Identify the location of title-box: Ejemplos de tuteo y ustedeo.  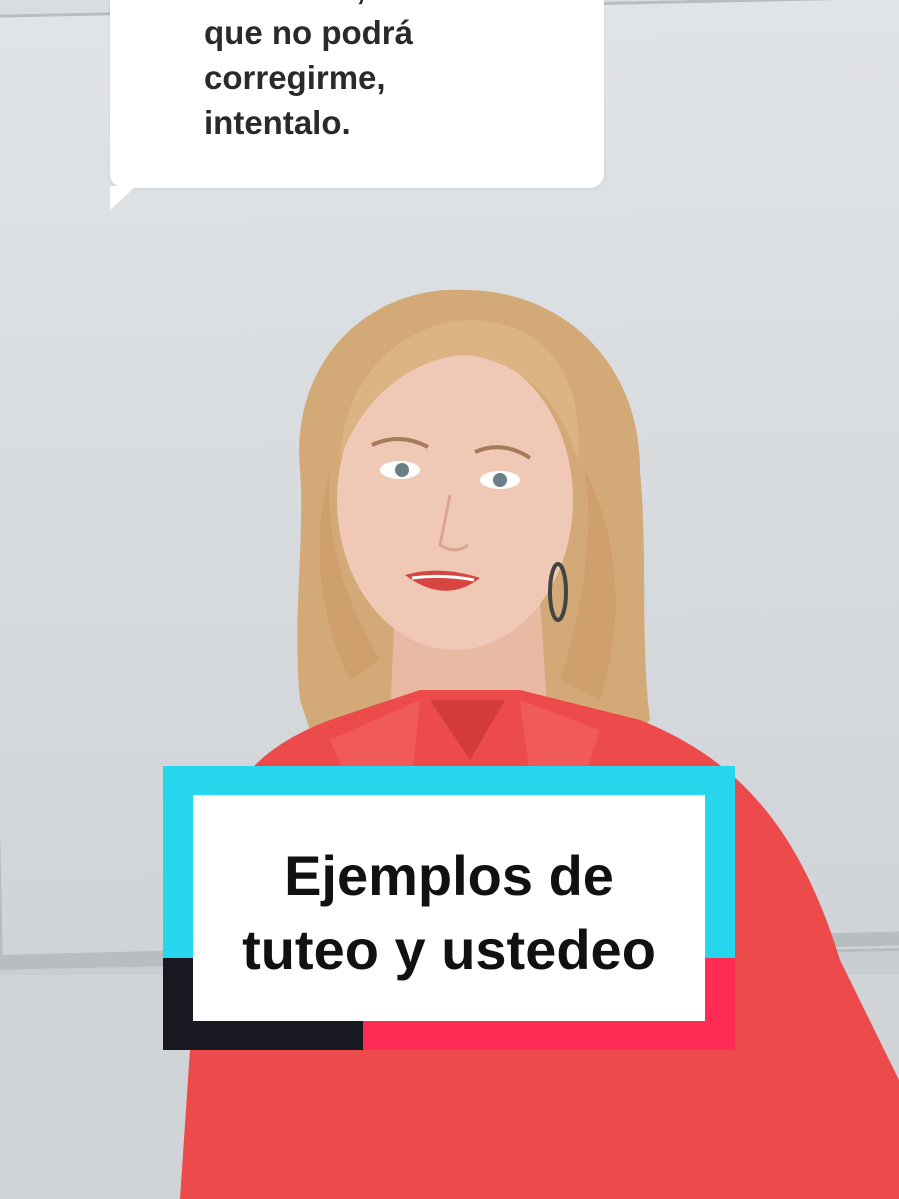
(449, 908).